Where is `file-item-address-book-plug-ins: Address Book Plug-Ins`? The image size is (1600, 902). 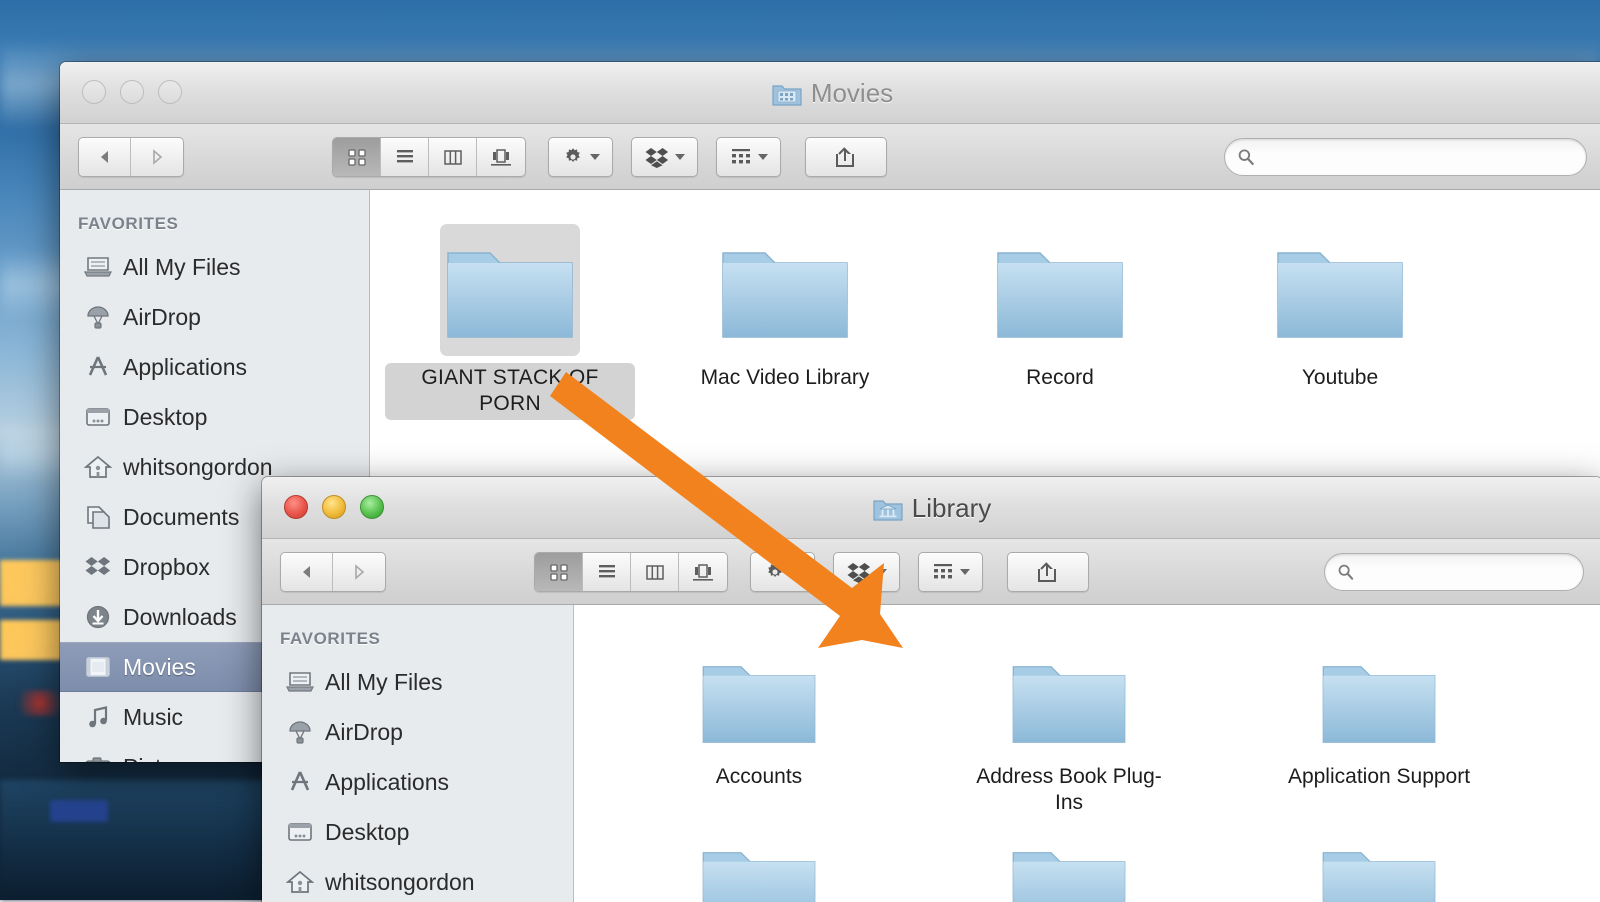
file-item-address-book-plug-ins: Address Book Plug-Ins is located at coordinates (1069, 726).